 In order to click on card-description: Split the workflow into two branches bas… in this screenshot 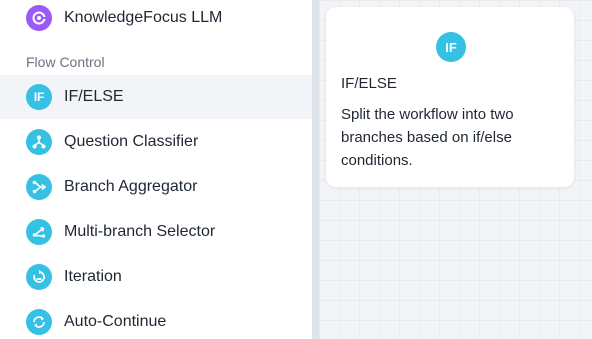, I will do `click(427, 137)`.